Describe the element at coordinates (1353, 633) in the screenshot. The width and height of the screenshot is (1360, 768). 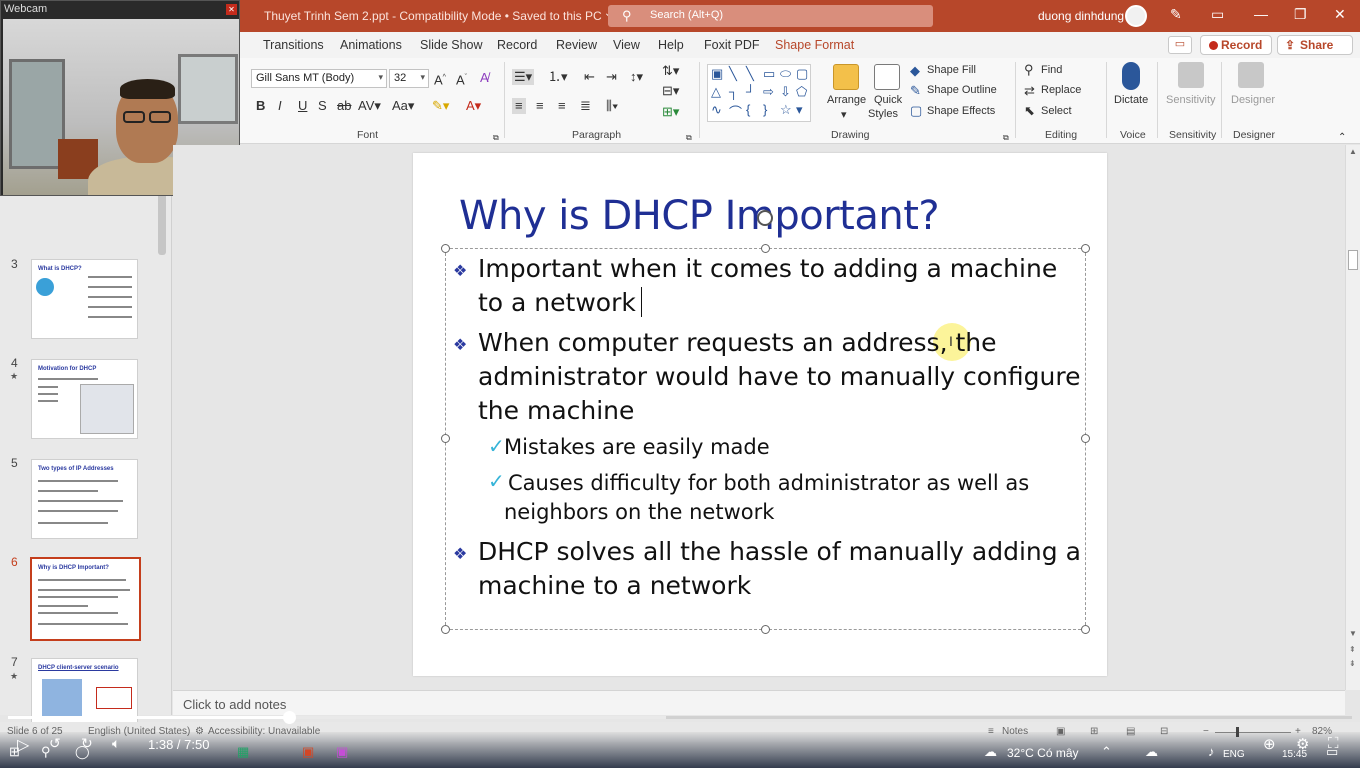
I see `scroll-down-icon: ▼` at that location.